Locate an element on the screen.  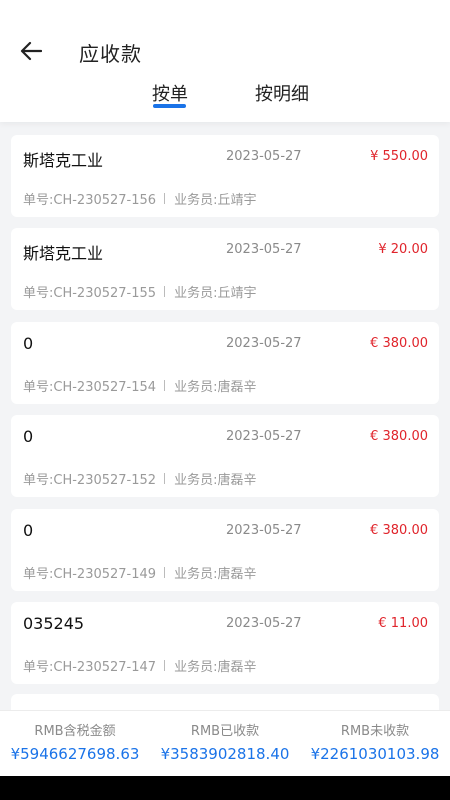
order-meta: 单号:CH-230527-156 业务员:丘靖宇 is located at coordinates (139, 198).